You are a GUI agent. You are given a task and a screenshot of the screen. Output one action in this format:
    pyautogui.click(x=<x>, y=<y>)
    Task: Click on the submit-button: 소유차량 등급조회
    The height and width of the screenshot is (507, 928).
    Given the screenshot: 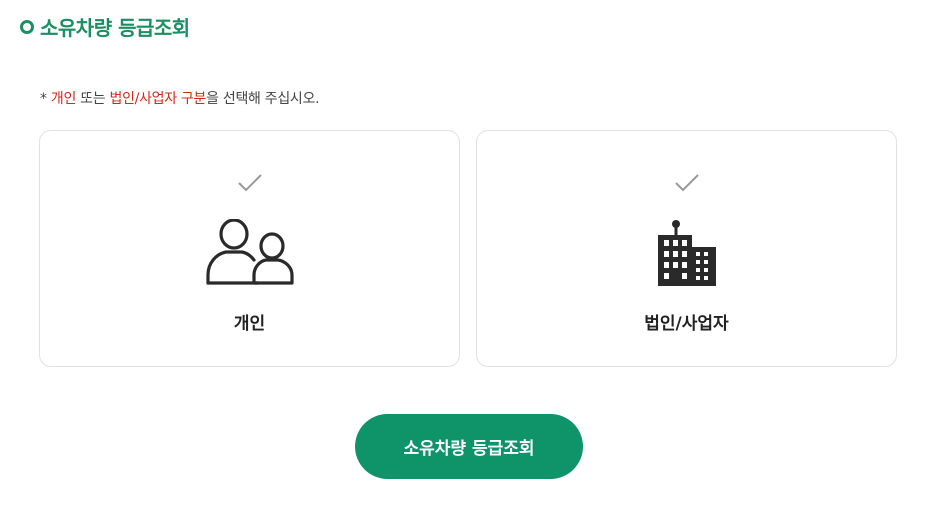 What is the action you would take?
    pyautogui.click(x=469, y=446)
    